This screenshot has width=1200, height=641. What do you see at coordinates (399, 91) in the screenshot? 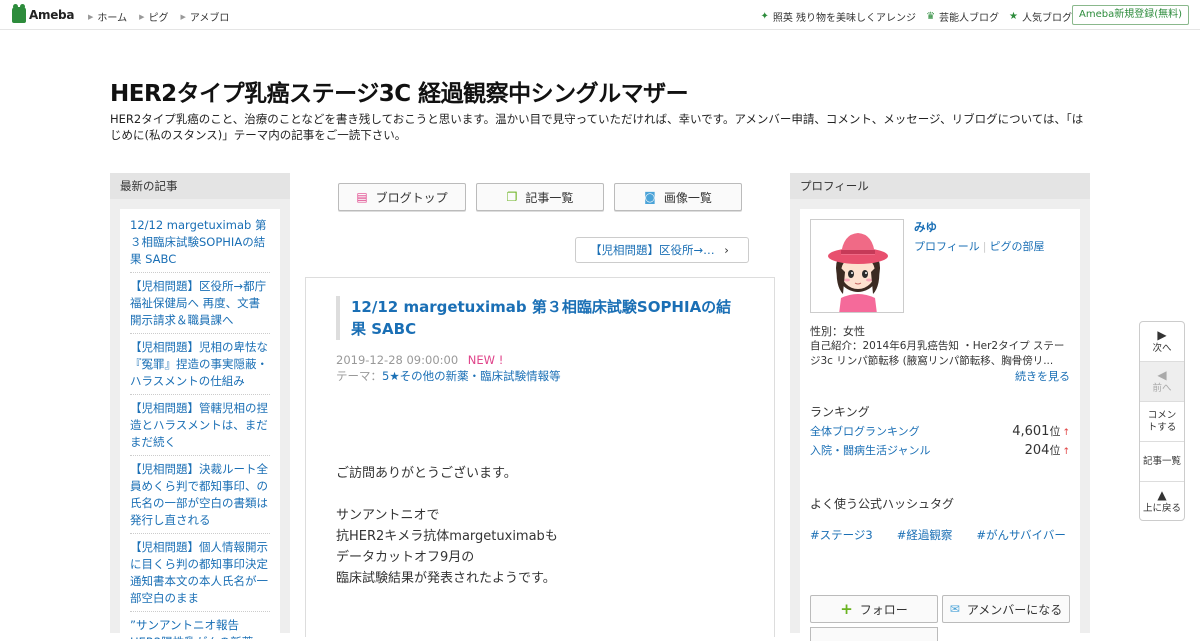
I see `blog-title: HER2タイプ乳癌ステージ3C 経過観察中シングルマザー` at bounding box center [399, 91].